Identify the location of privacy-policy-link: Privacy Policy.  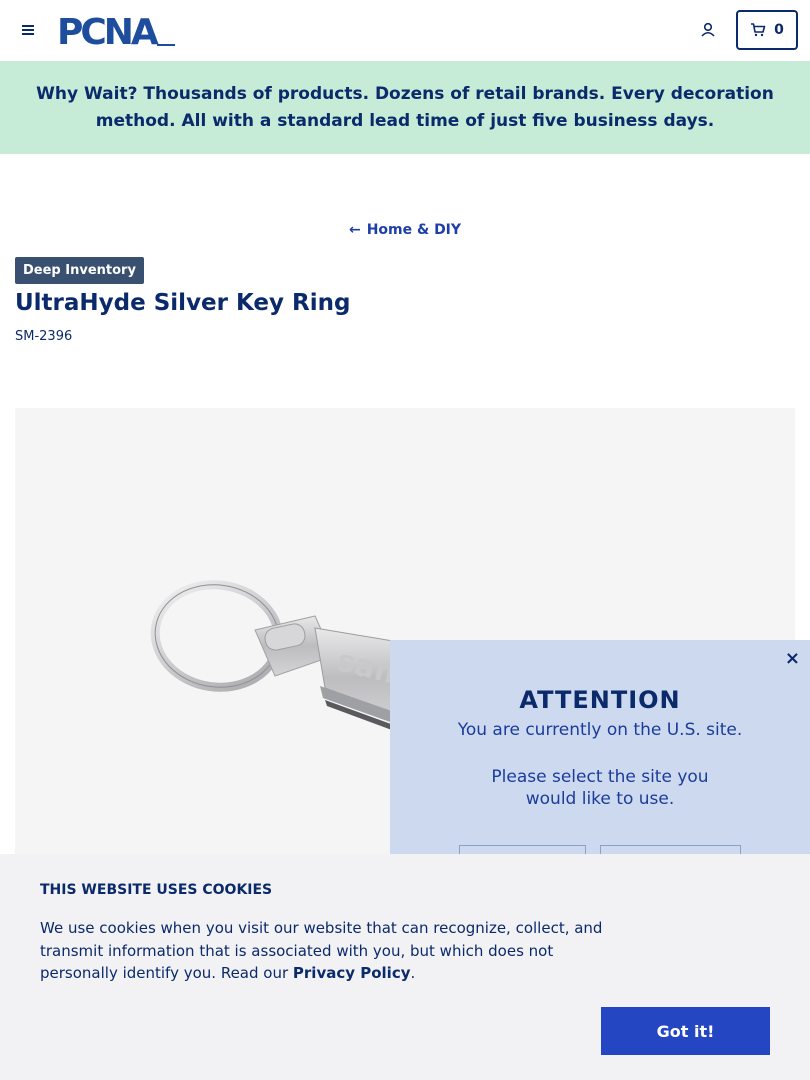
(352, 973).